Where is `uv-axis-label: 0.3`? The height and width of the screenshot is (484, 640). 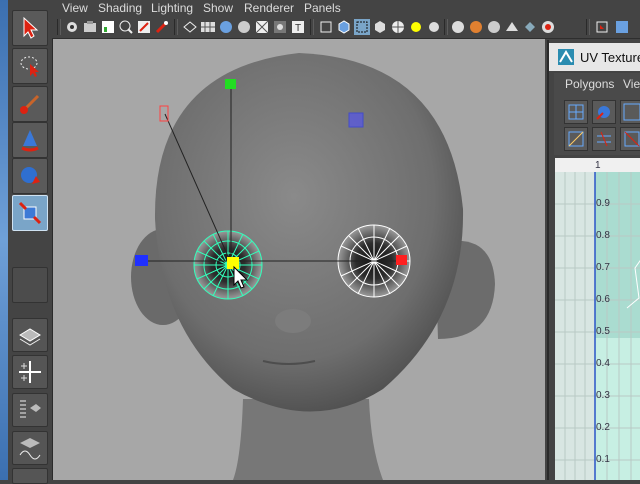
uv-axis-label: 0.3 is located at coordinates (603, 395).